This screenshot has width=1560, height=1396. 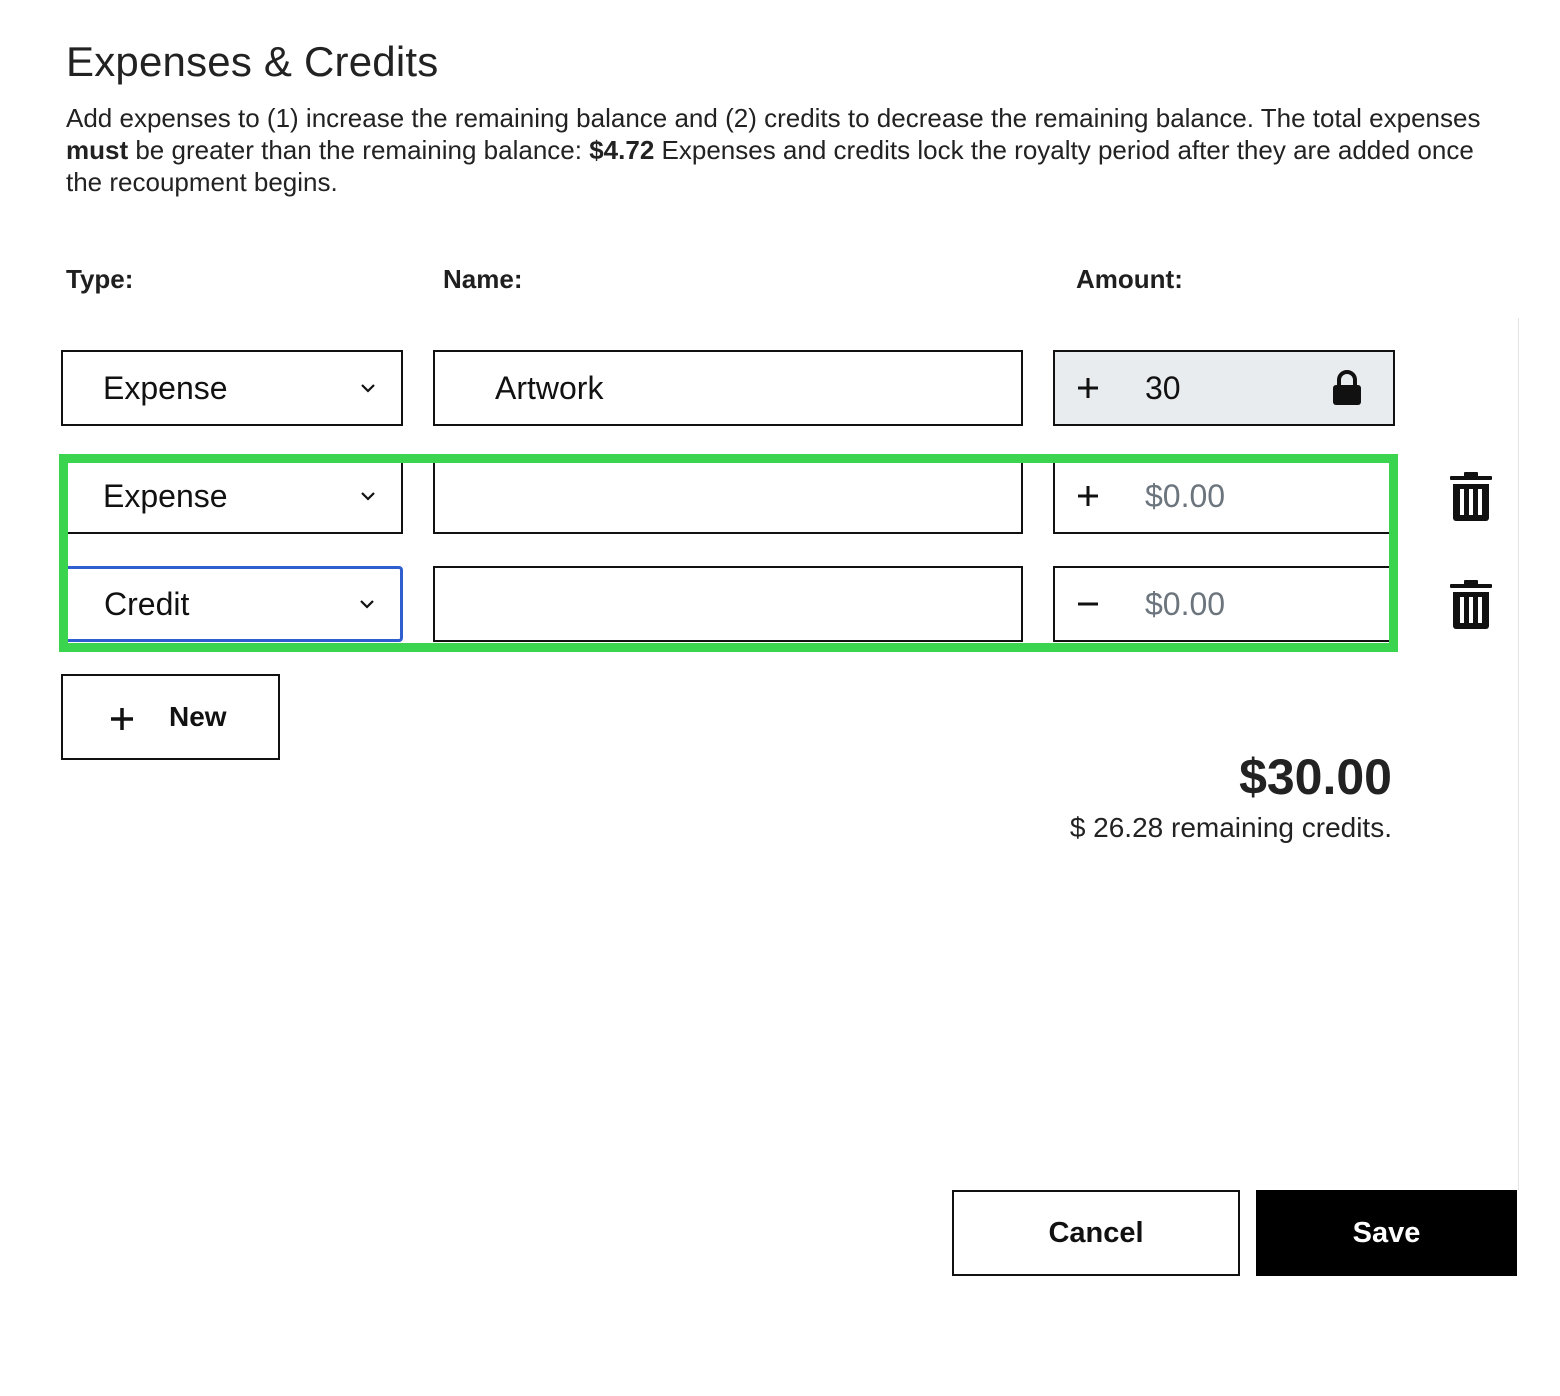 What do you see at coordinates (1230, 827) in the screenshot?
I see `remaining-credits: $ 26.28 remaining credits.` at bounding box center [1230, 827].